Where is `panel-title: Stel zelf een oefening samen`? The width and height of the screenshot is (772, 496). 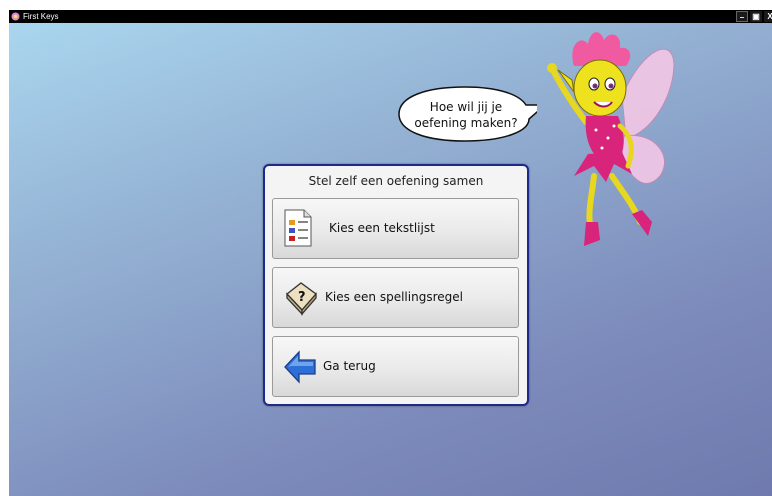 panel-title: Stel zelf een oefening samen is located at coordinates (396, 181).